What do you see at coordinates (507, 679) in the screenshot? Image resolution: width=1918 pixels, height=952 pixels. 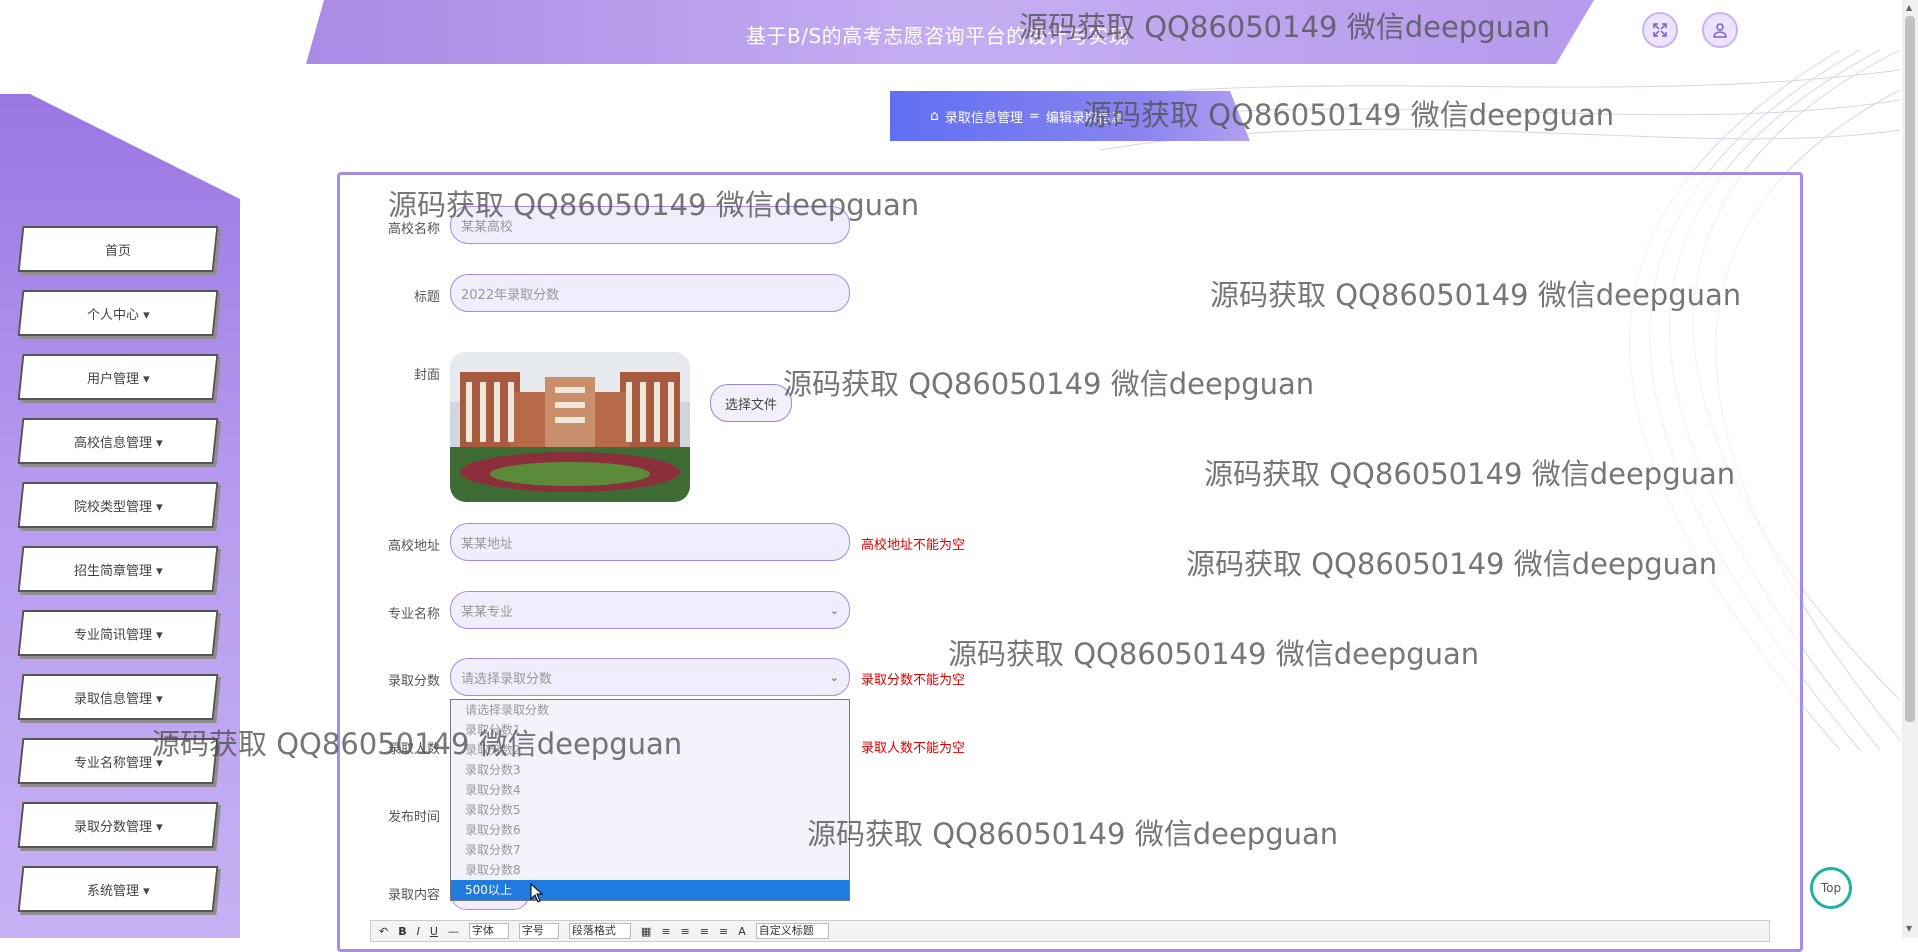 I see `score-placeholder: 请选择录取分数` at bounding box center [507, 679].